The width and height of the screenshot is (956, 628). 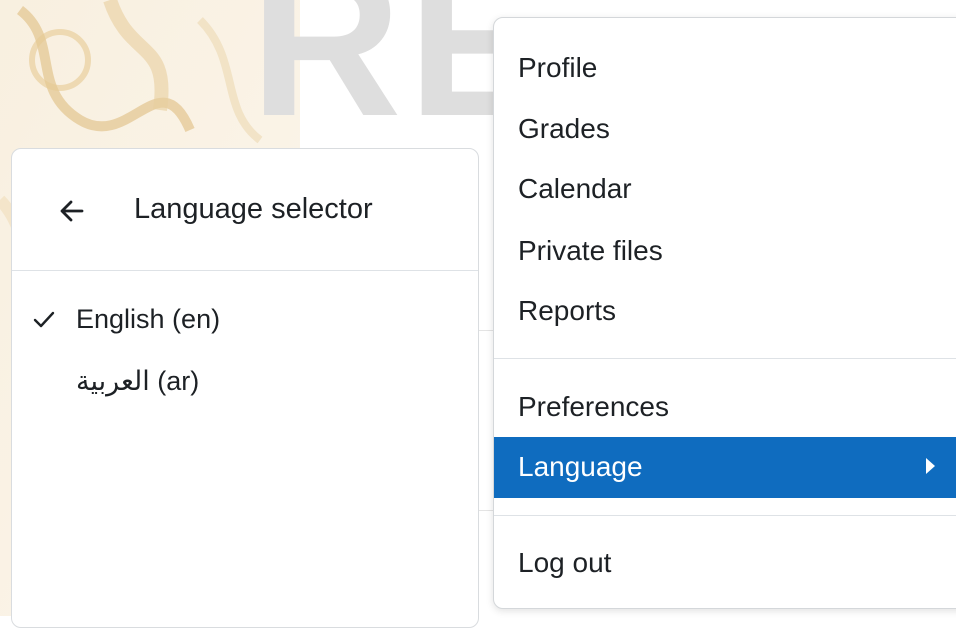 I want to click on language-option-label: English (en), so click(x=148, y=319).